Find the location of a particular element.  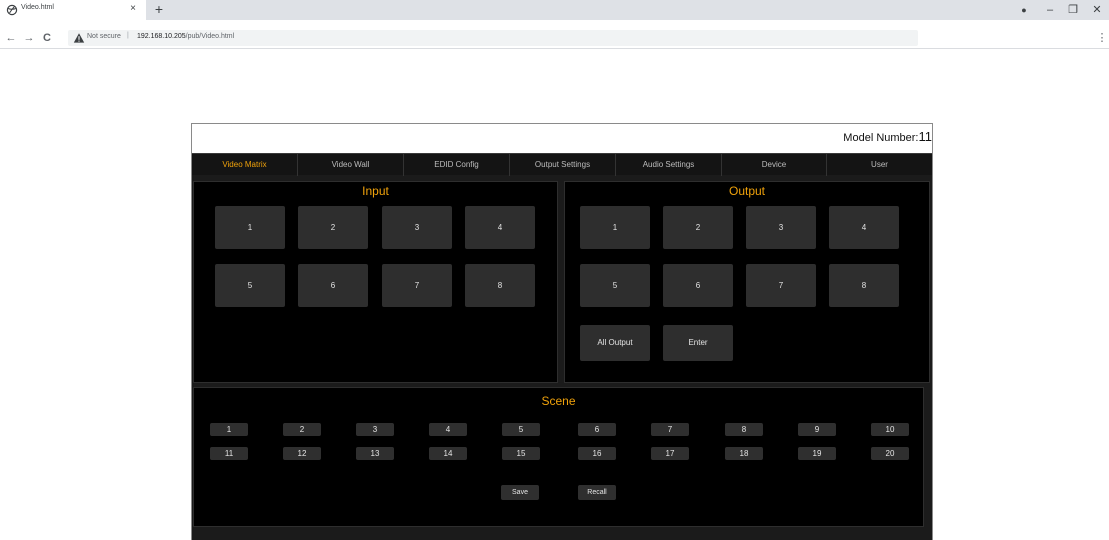

input-button-1: 1 is located at coordinates (250, 227).